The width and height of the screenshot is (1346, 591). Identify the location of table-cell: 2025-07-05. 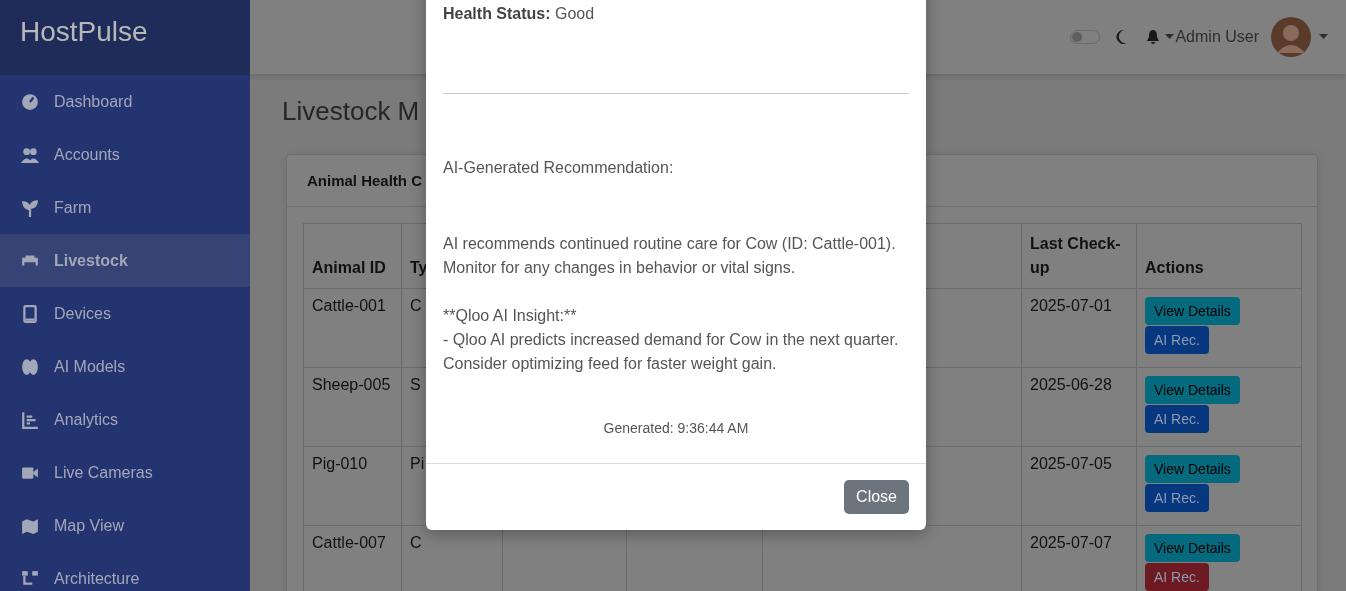
(1079, 486).